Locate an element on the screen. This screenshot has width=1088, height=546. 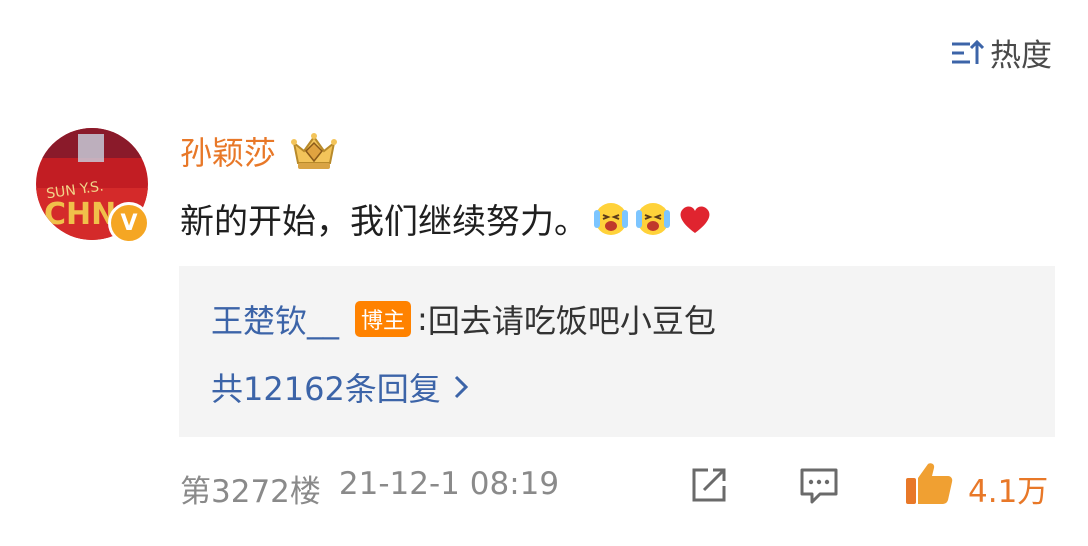
view-all-replies-link: 共12162条回复 is located at coordinates (340, 387).